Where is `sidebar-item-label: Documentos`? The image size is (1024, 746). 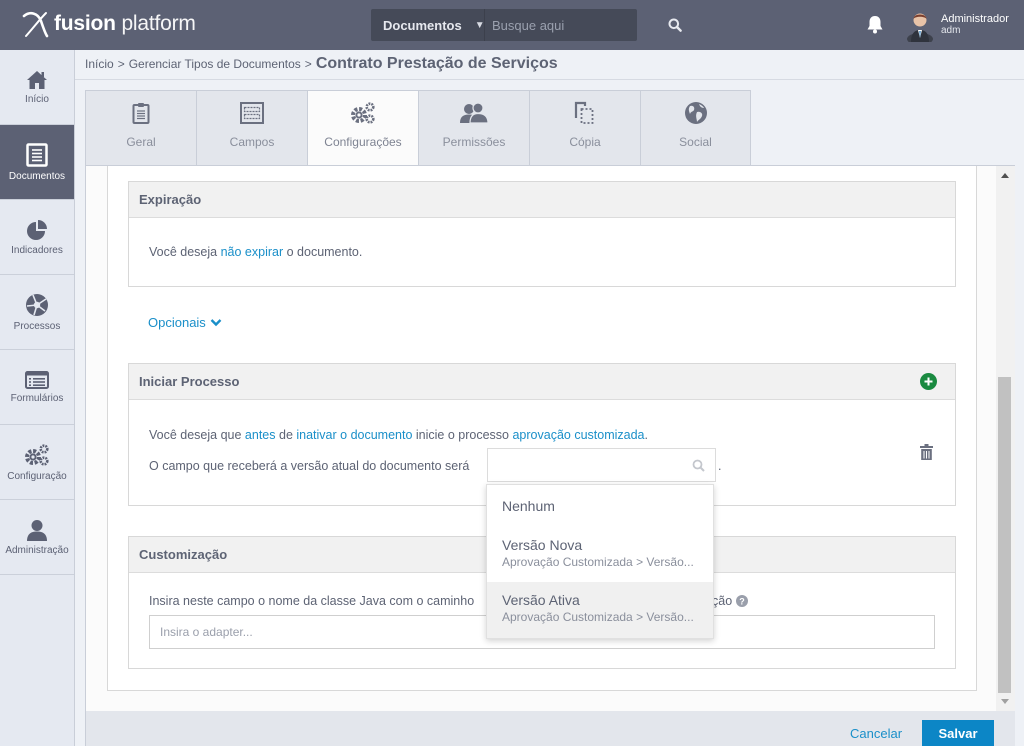
sidebar-item-label: Documentos is located at coordinates (37, 176).